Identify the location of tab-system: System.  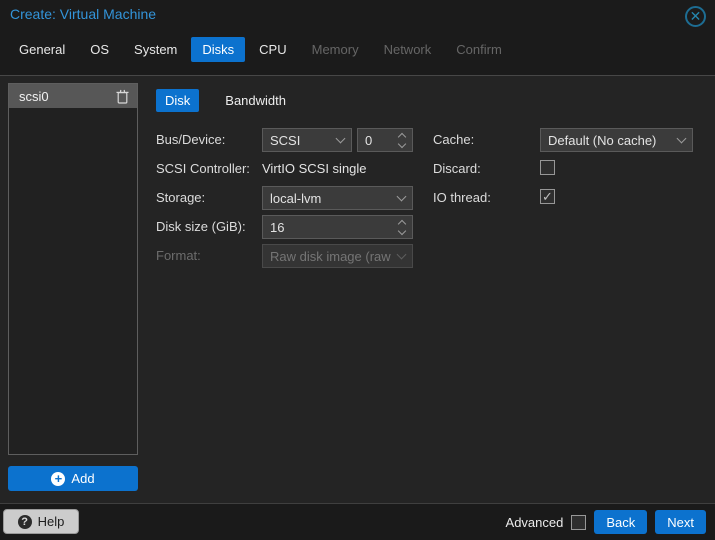
(155, 49).